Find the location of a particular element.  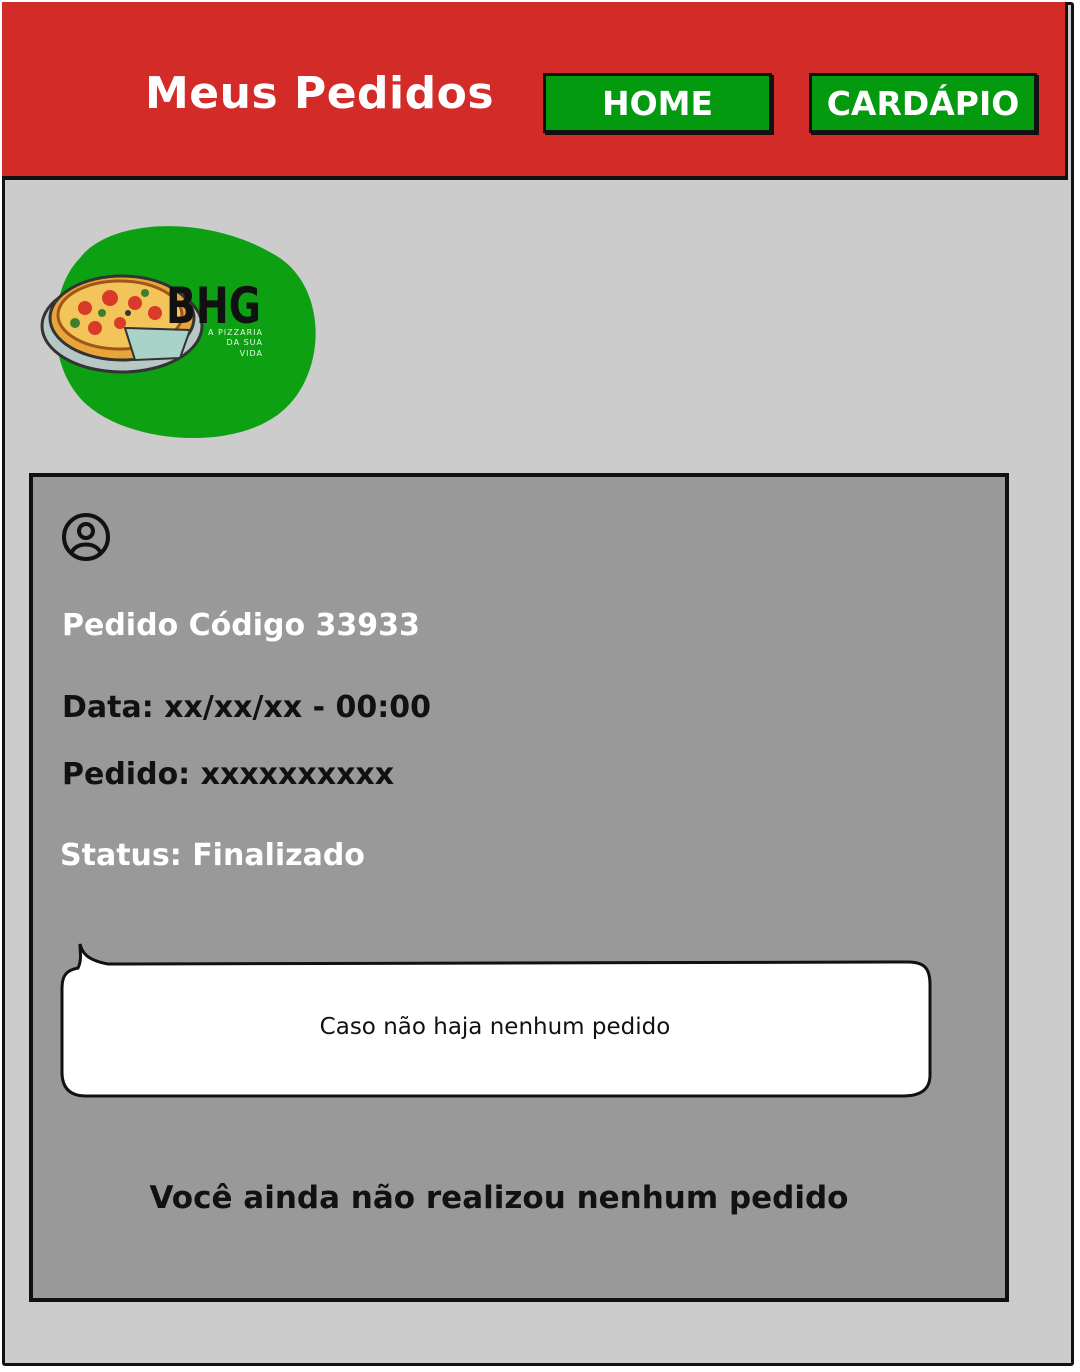

empty-orders-message: Você ainda não realizou nenhum pedido is located at coordinates (499, 1198).